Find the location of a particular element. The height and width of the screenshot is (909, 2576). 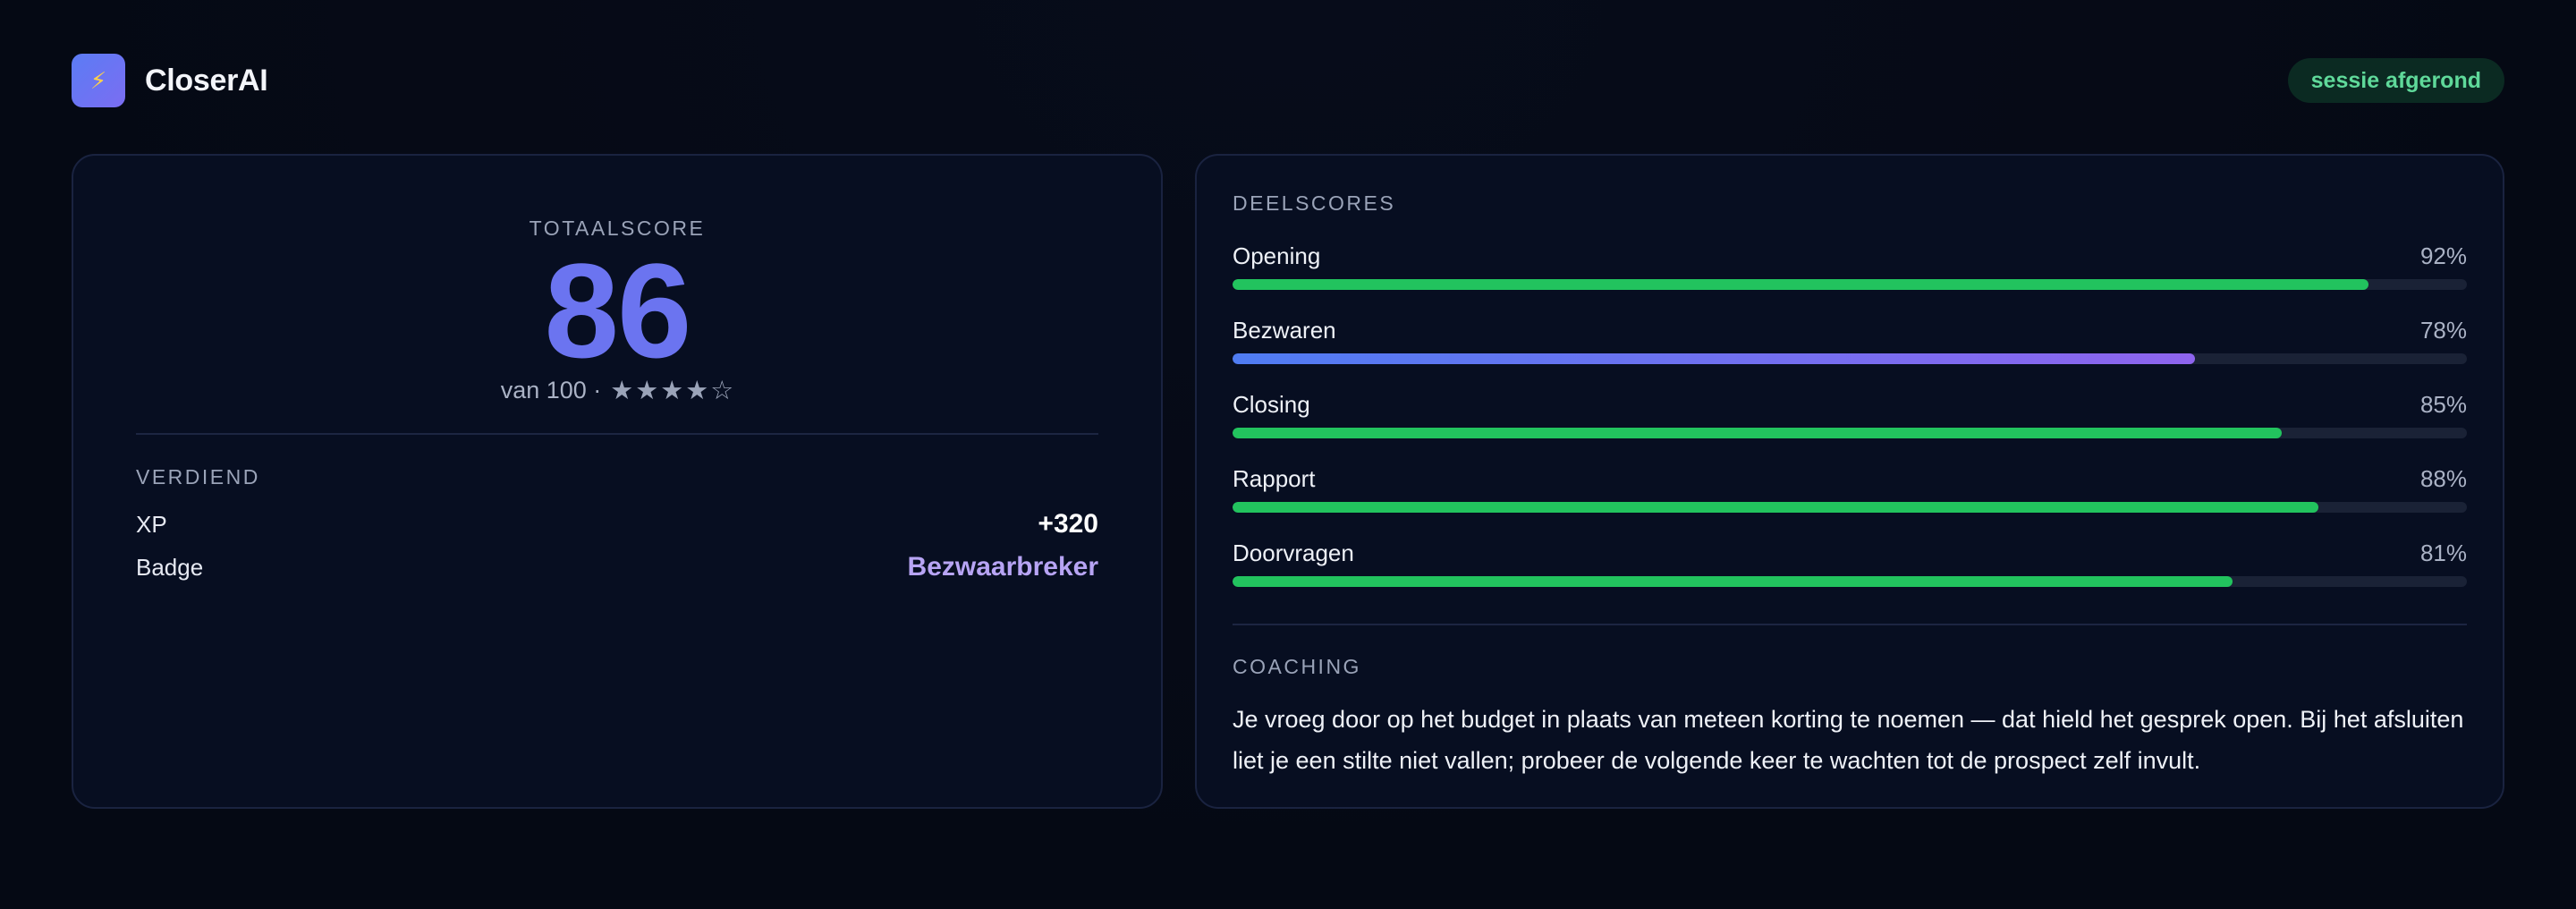

subscore-percent: 85% is located at coordinates (2443, 404).